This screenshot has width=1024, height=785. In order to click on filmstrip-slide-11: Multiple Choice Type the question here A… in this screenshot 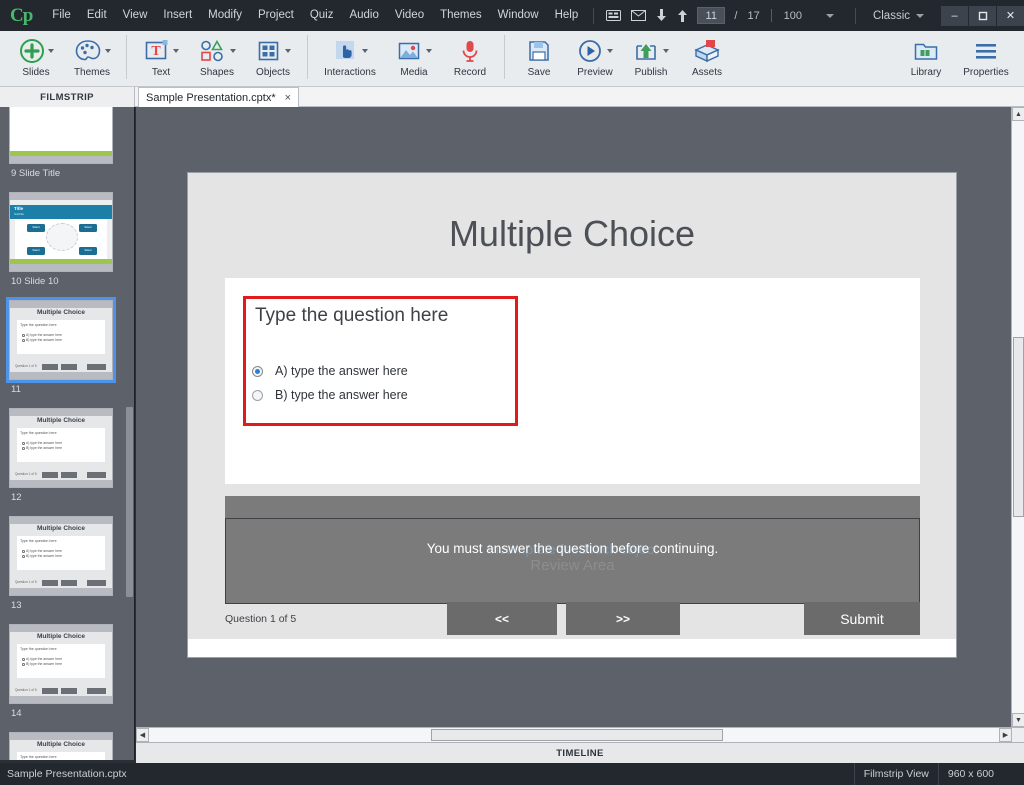, I will do `click(60, 349)`.